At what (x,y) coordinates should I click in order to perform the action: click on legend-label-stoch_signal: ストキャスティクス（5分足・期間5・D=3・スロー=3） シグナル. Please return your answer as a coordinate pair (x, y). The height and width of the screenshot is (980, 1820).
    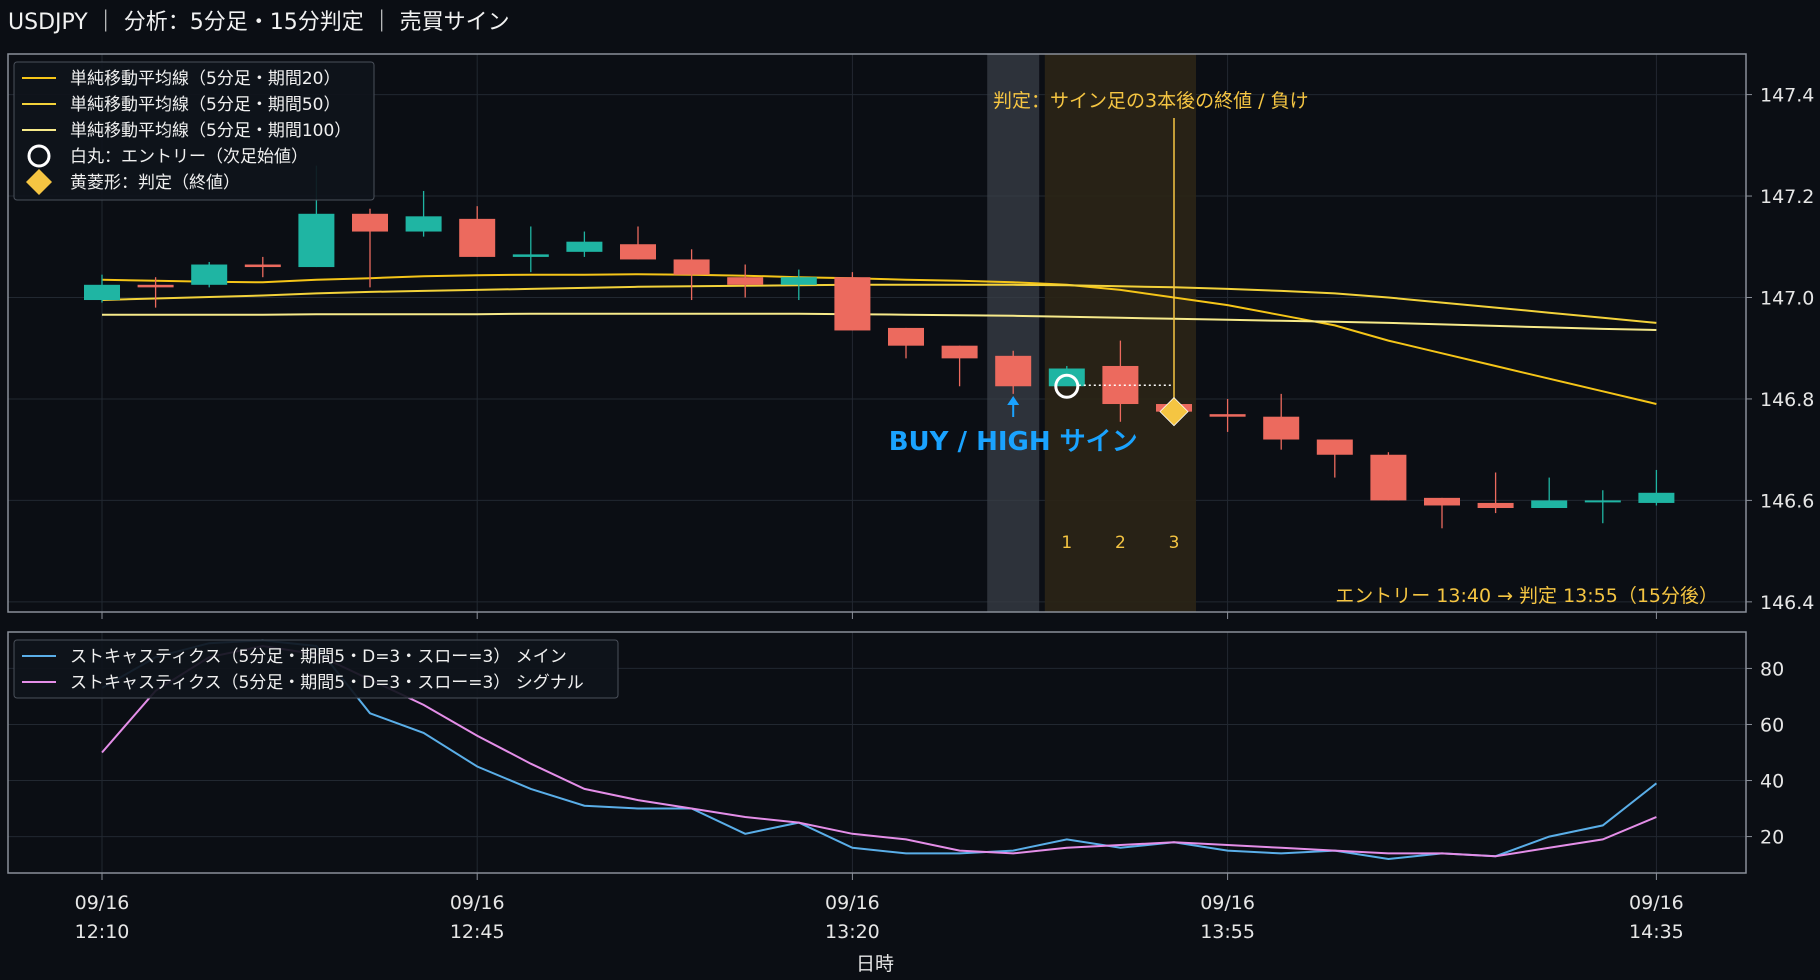
    Looking at the image, I should click on (327, 683).